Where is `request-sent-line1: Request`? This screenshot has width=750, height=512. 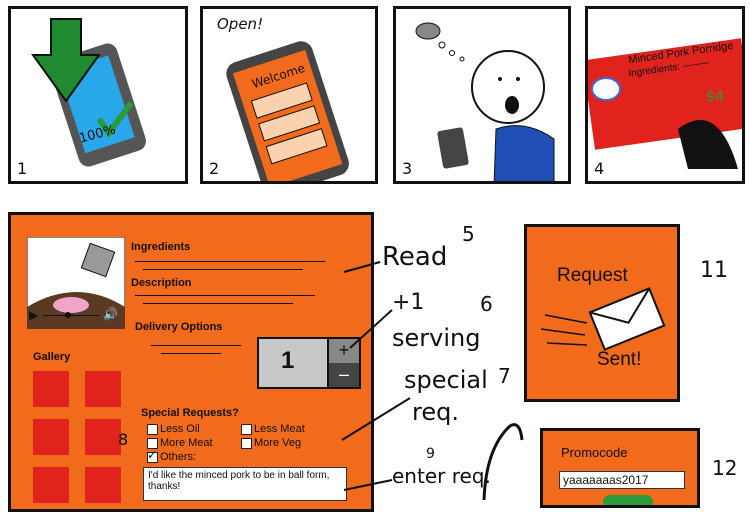 request-sent-line1: Request is located at coordinates (592, 275).